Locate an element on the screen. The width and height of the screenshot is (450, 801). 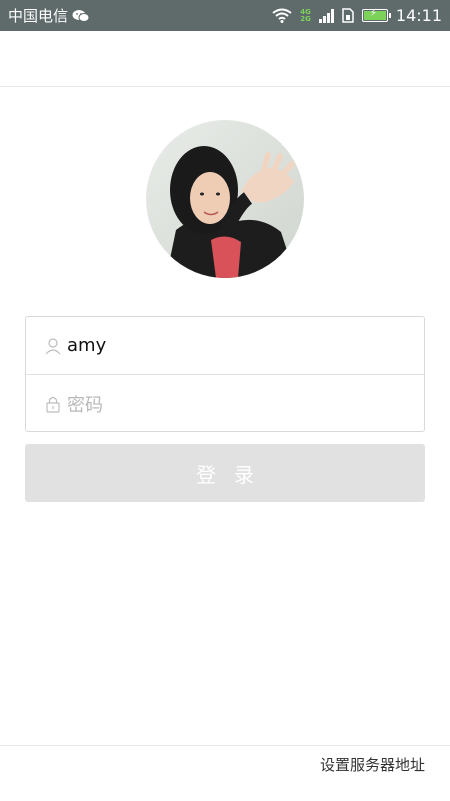
carrier-name: 中国电信 is located at coordinates (38, 16).